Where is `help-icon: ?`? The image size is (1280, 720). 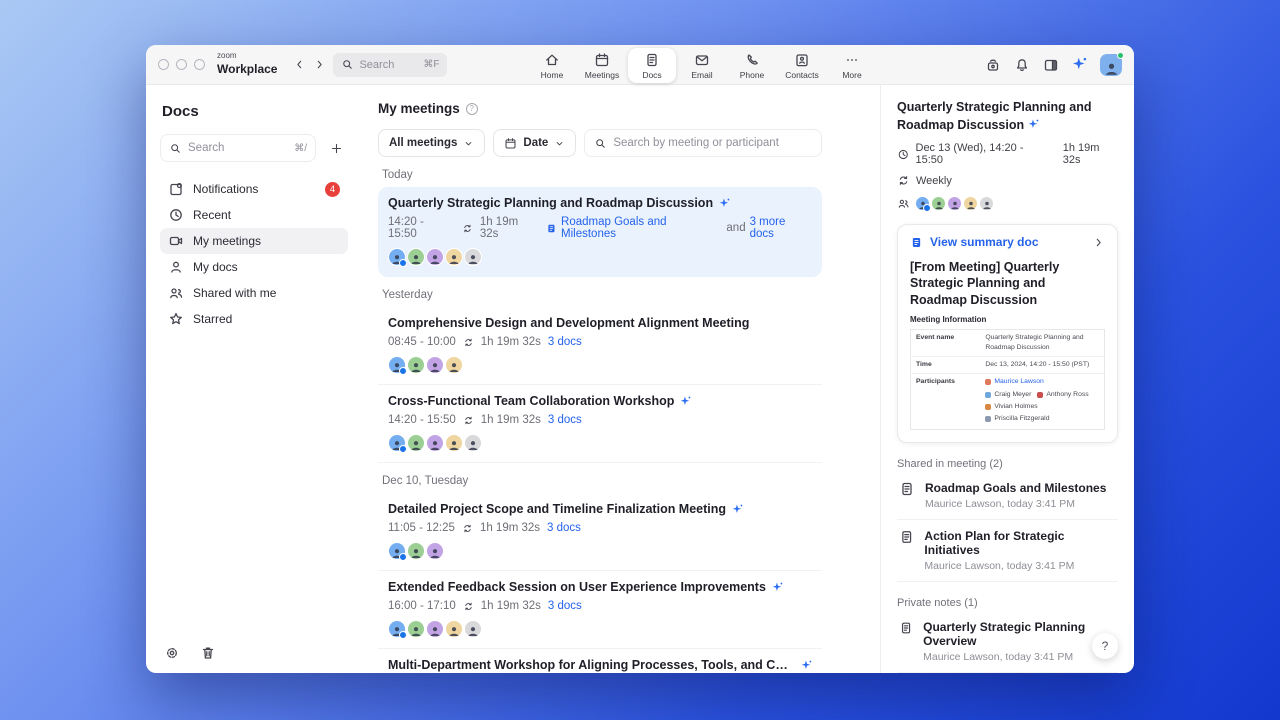 help-icon: ? is located at coordinates (471, 108).